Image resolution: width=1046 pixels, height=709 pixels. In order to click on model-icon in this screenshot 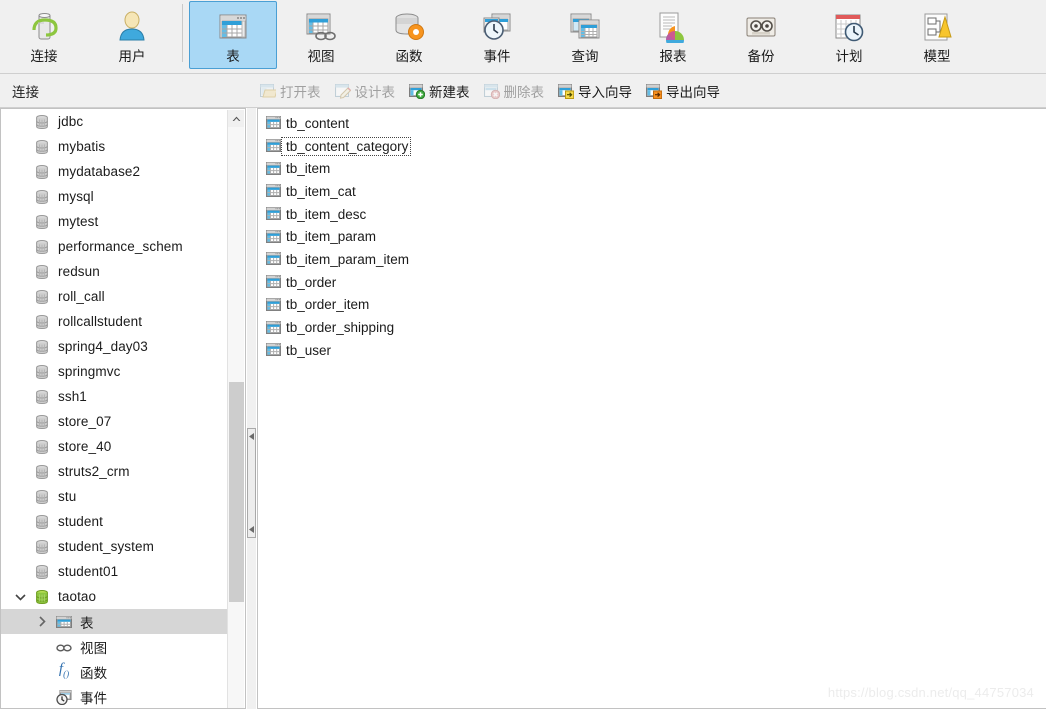, I will do `click(937, 27)`.